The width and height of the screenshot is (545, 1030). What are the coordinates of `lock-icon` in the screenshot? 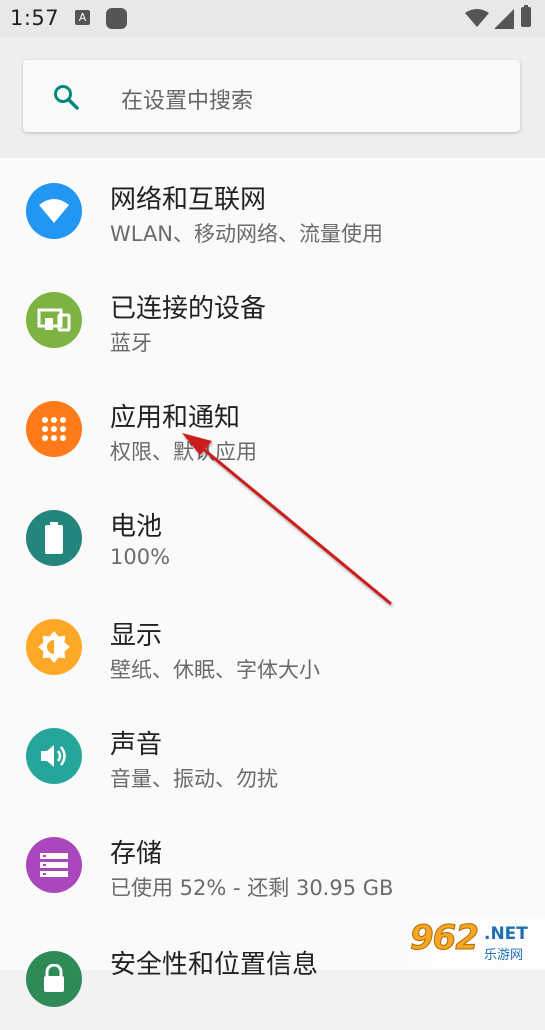 It's located at (54, 979).